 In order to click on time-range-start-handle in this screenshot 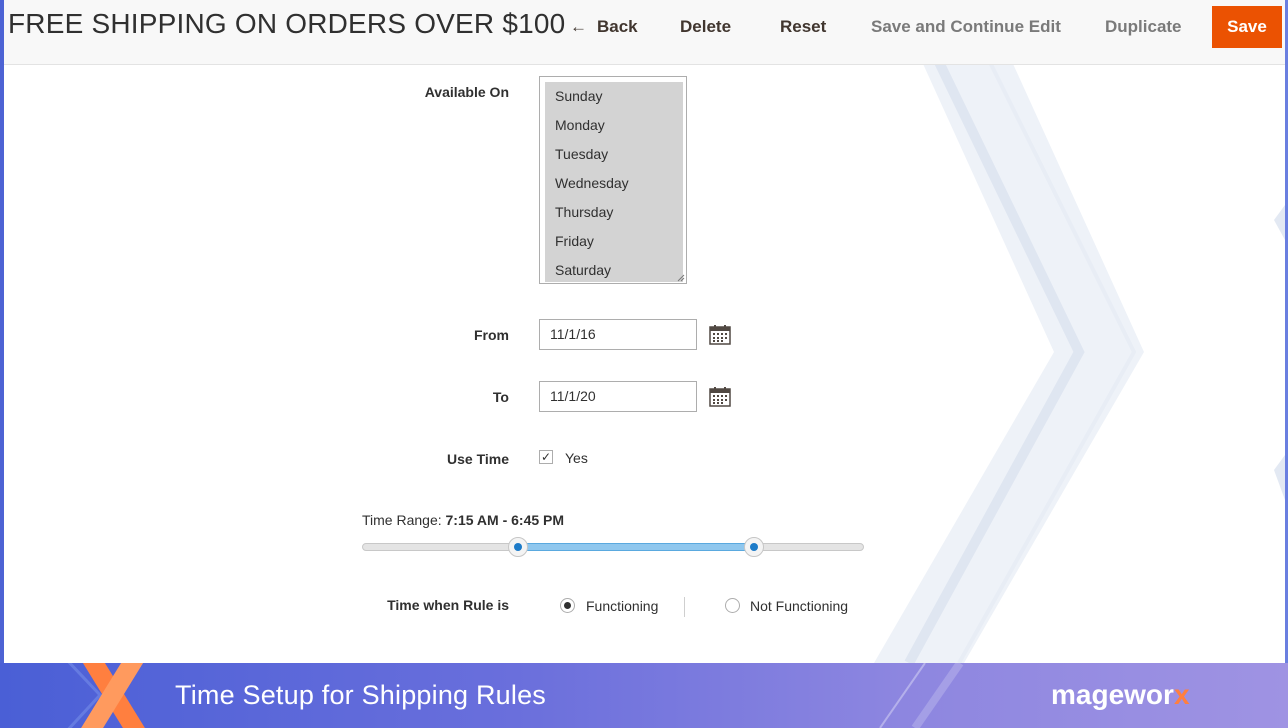, I will do `click(517, 547)`.